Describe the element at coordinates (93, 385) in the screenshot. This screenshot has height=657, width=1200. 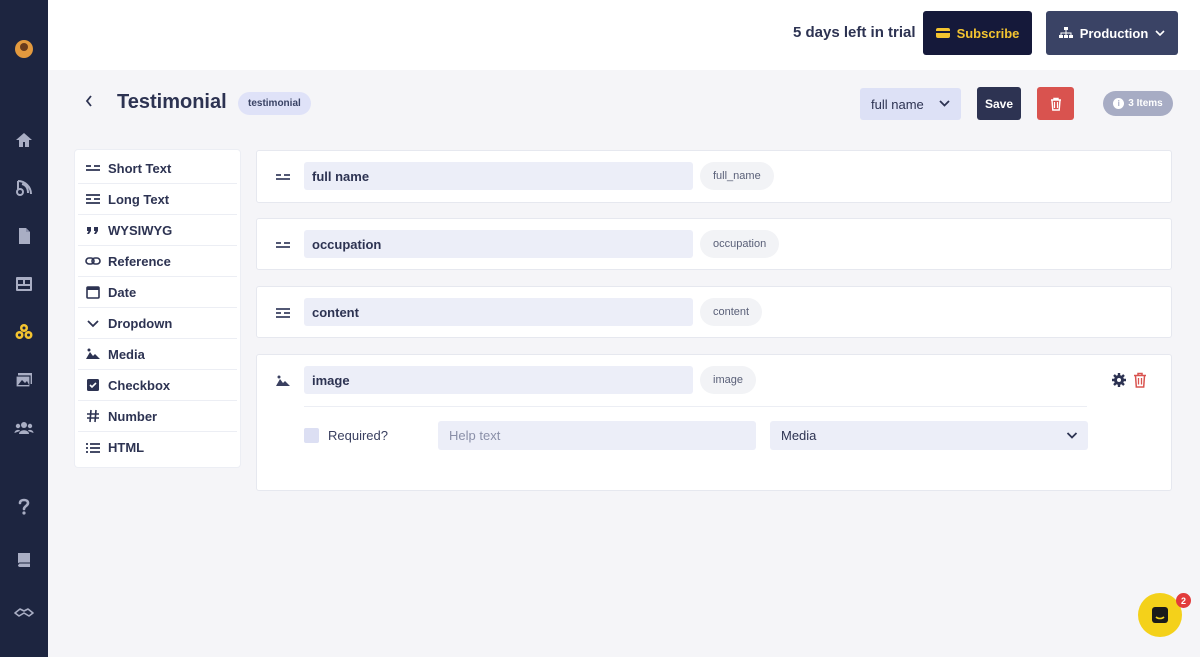
I see `checkbox-icon` at that location.